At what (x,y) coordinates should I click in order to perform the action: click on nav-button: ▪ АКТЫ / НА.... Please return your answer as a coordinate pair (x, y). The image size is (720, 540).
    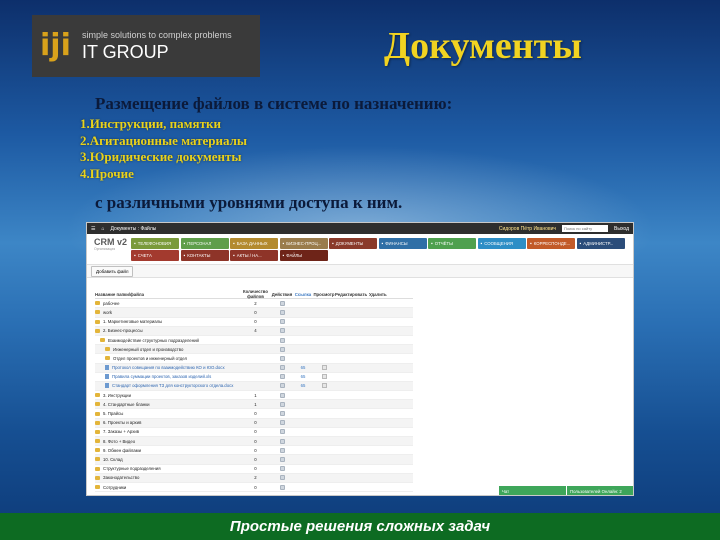
    Looking at the image, I should click on (254, 255).